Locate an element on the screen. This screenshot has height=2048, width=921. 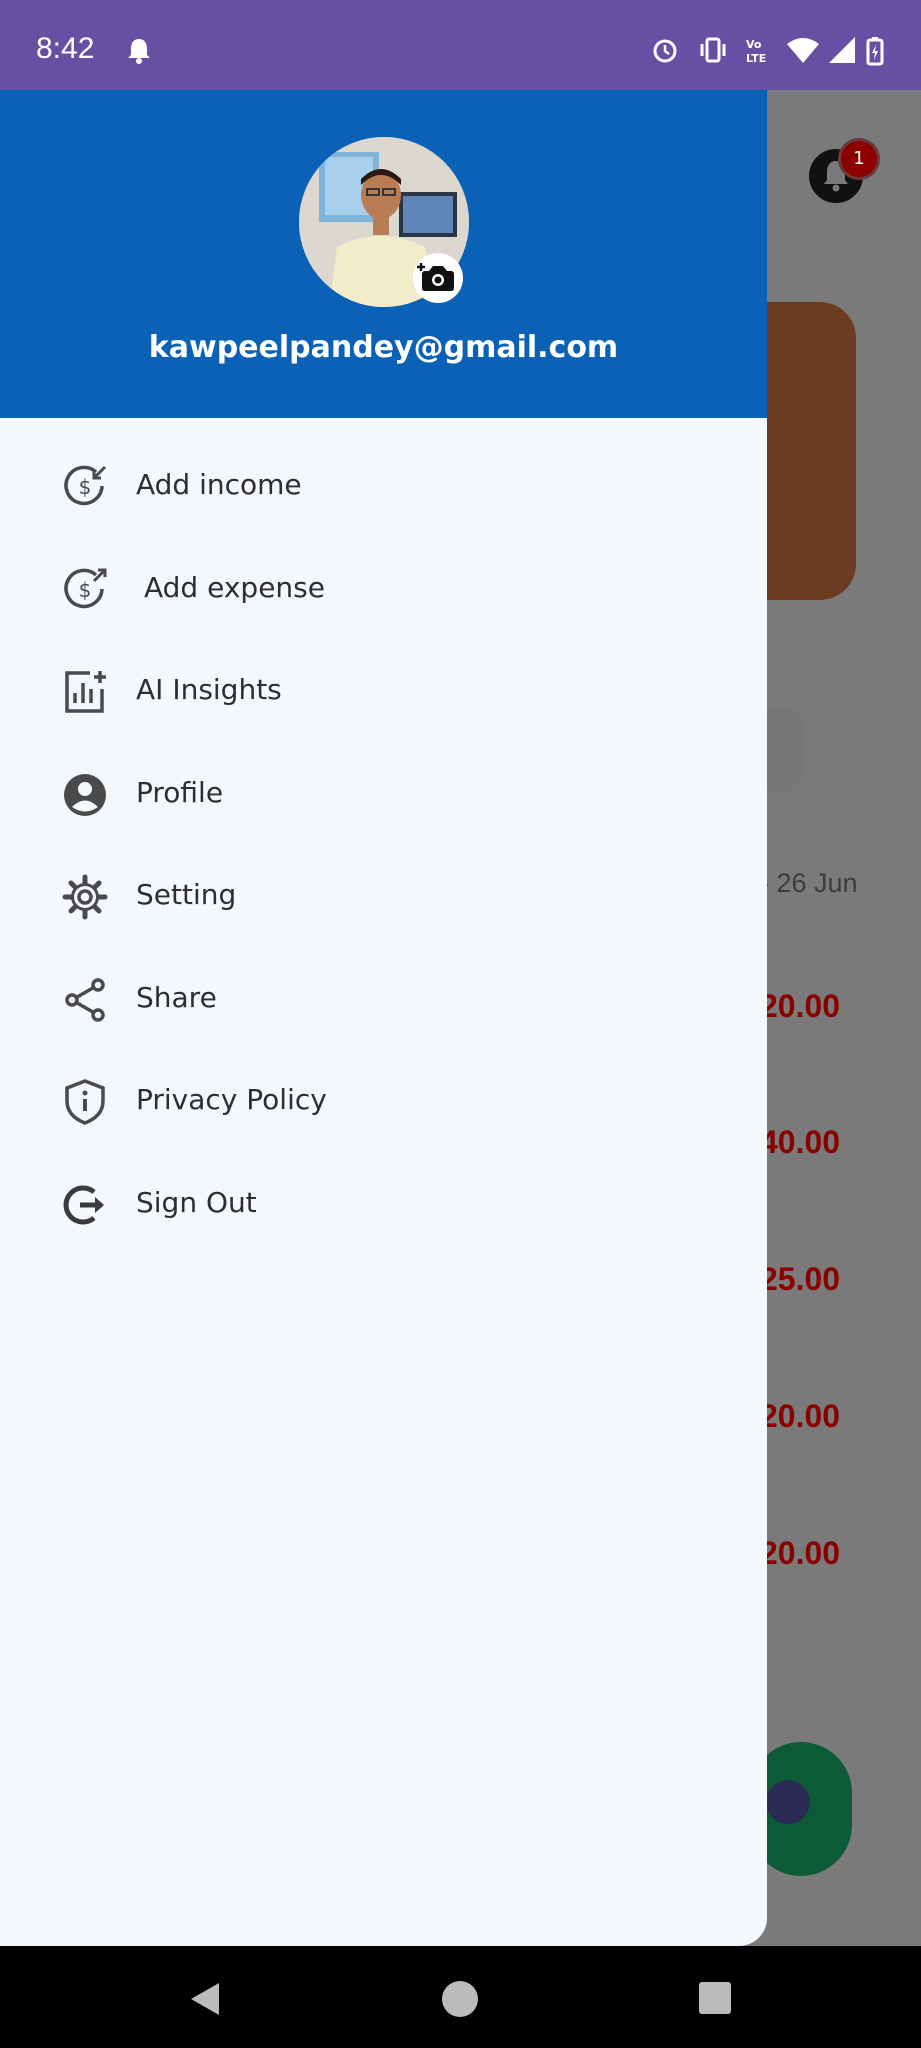
signal-icon is located at coordinates (842, 50).